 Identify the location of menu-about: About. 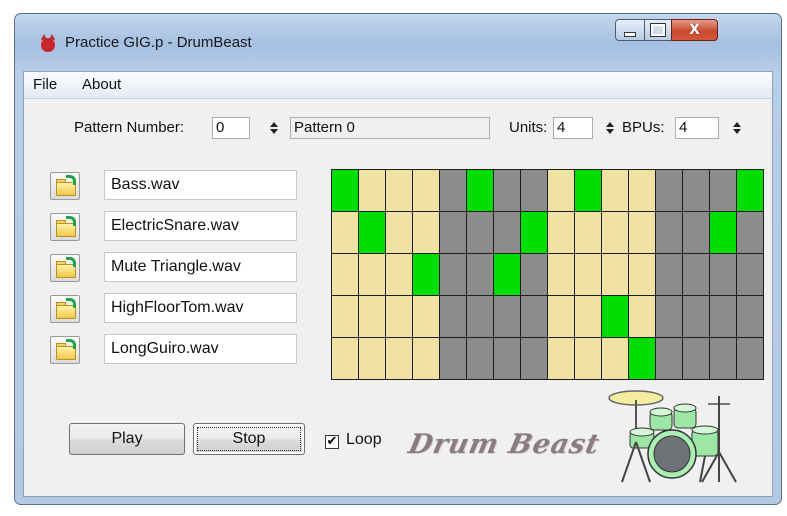
(101, 84).